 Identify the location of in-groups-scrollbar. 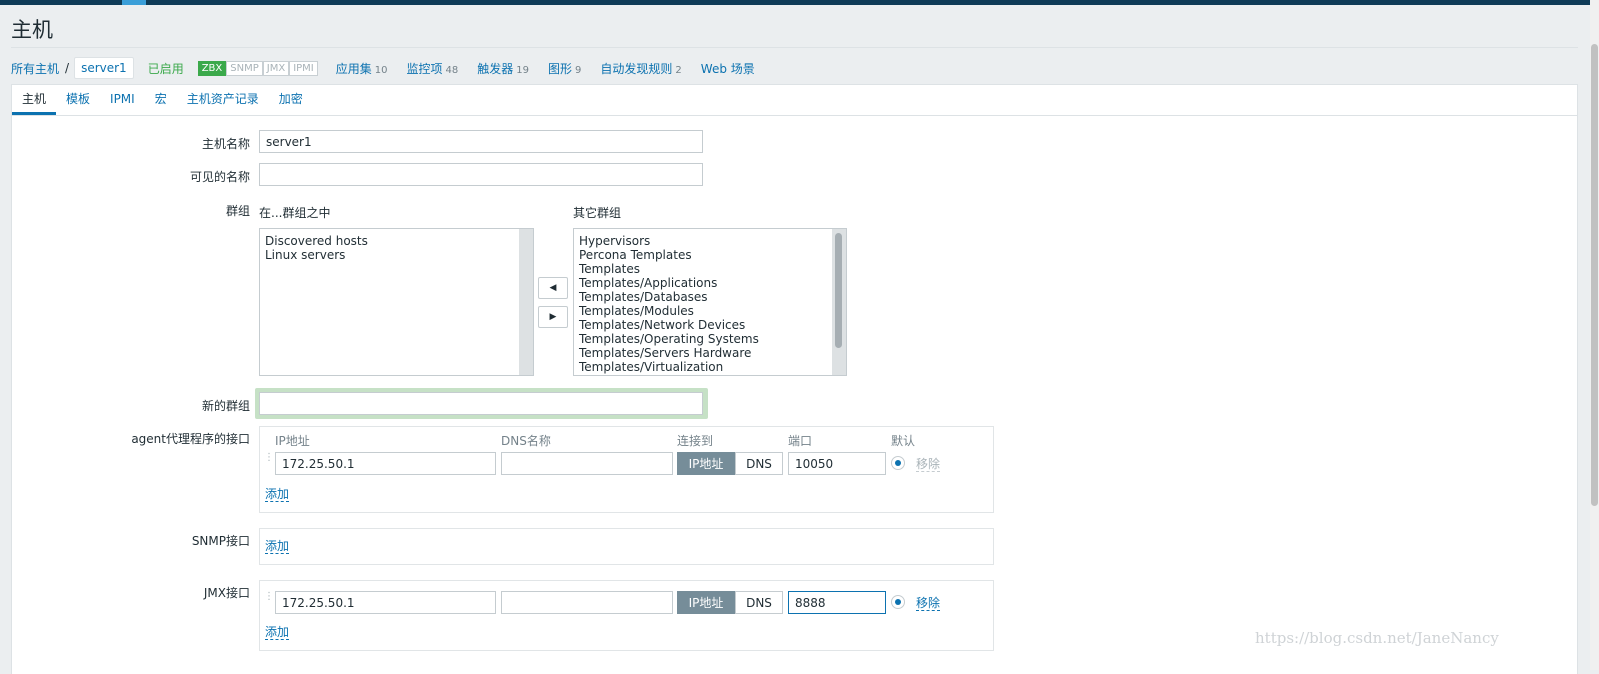
(526, 302).